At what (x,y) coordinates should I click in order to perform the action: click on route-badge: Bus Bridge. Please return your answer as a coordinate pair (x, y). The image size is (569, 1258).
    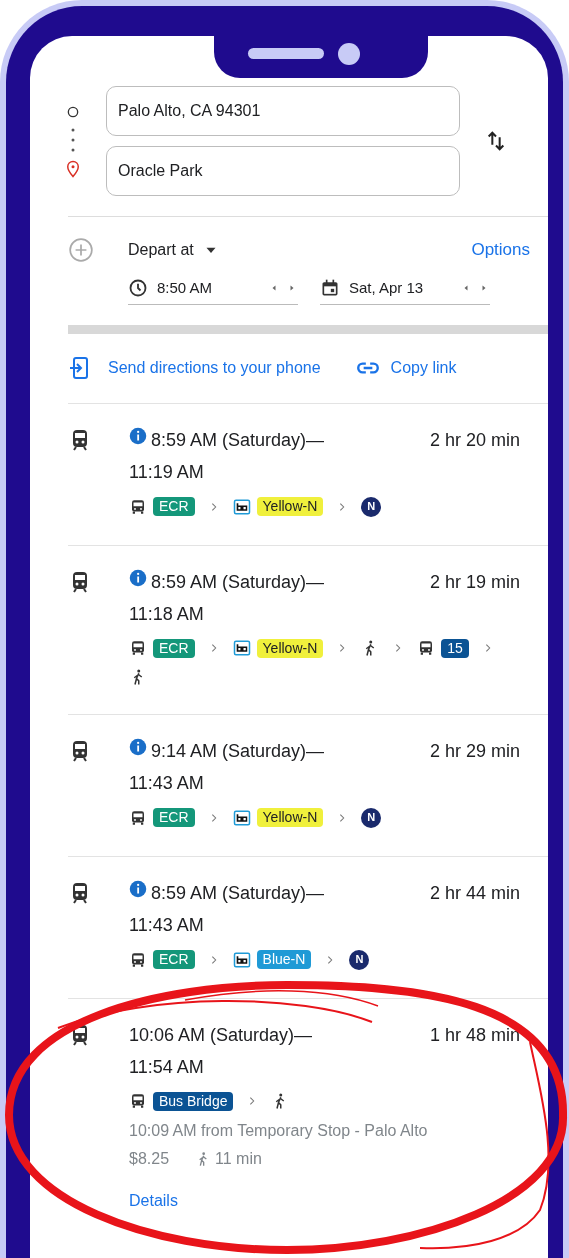
    Looking at the image, I should click on (193, 1101).